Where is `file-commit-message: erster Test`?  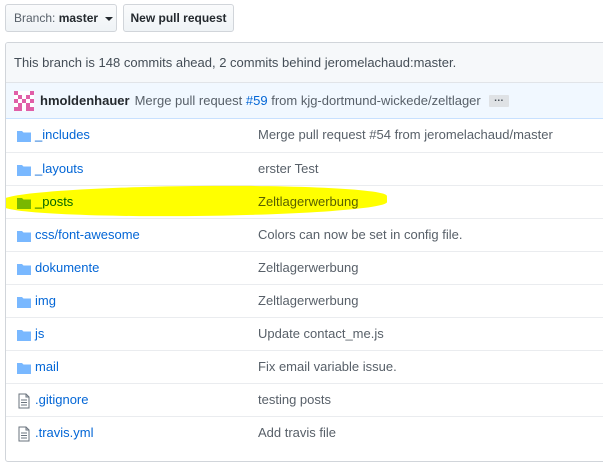 file-commit-message: erster Test is located at coordinates (288, 168).